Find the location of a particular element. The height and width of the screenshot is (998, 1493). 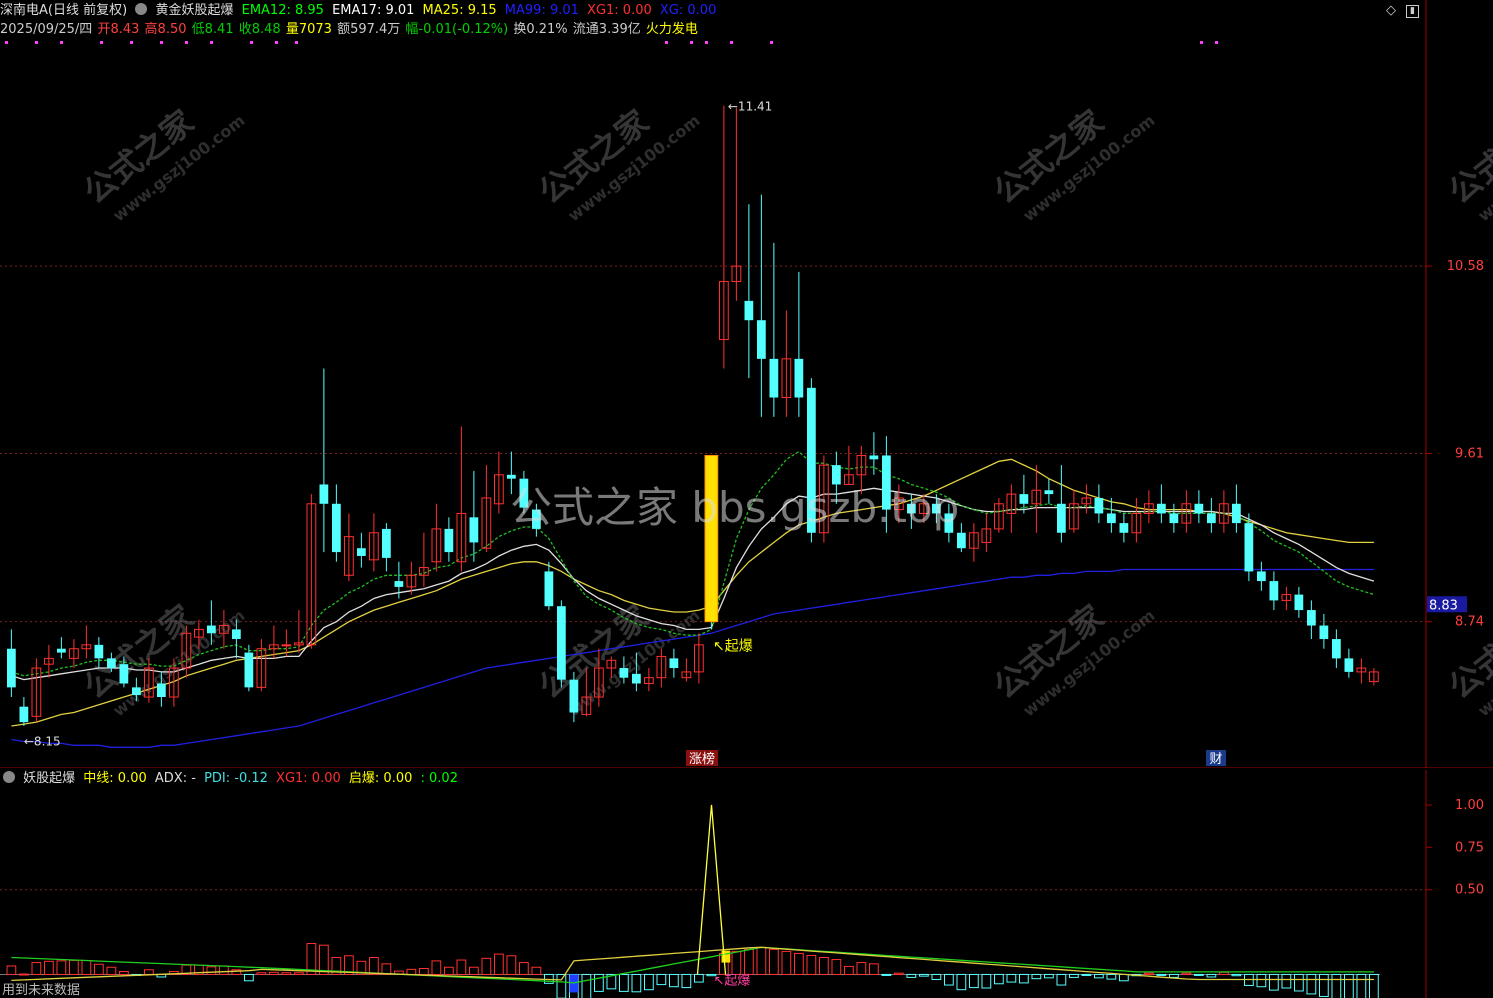

high-price-label: ←11.41 is located at coordinates (750, 107).